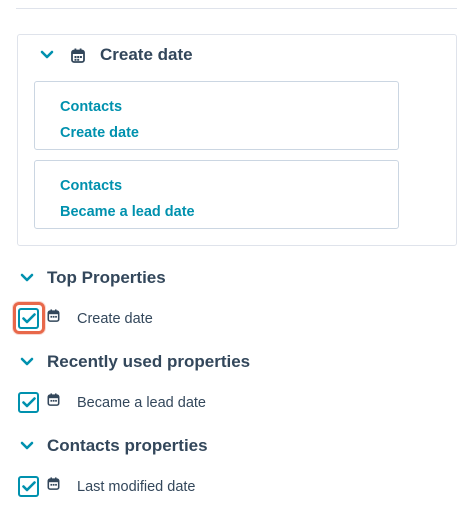 This screenshot has height=511, width=474. I want to click on filter-property-link: Create date, so click(229, 133).